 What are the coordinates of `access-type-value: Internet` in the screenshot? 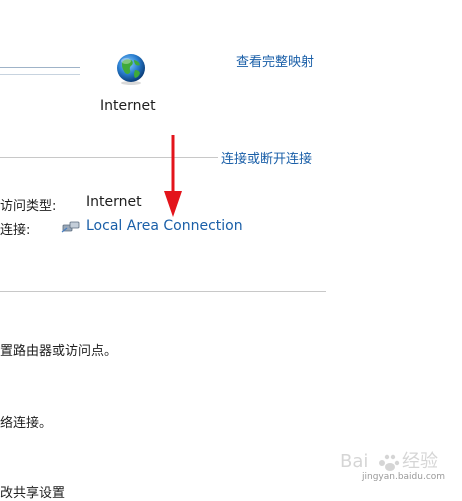 It's located at (114, 202).